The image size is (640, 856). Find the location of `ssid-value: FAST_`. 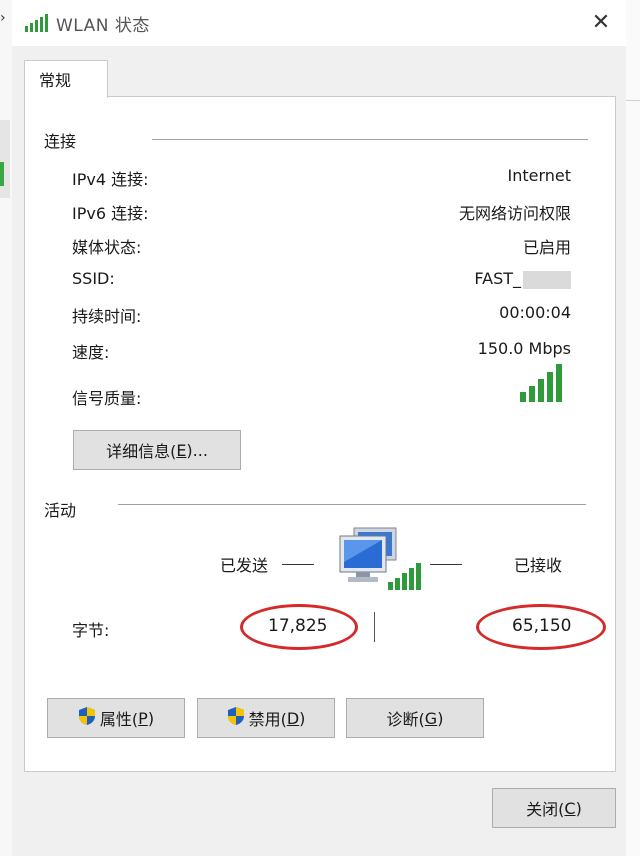

ssid-value: FAST_ is located at coordinates (522, 279).